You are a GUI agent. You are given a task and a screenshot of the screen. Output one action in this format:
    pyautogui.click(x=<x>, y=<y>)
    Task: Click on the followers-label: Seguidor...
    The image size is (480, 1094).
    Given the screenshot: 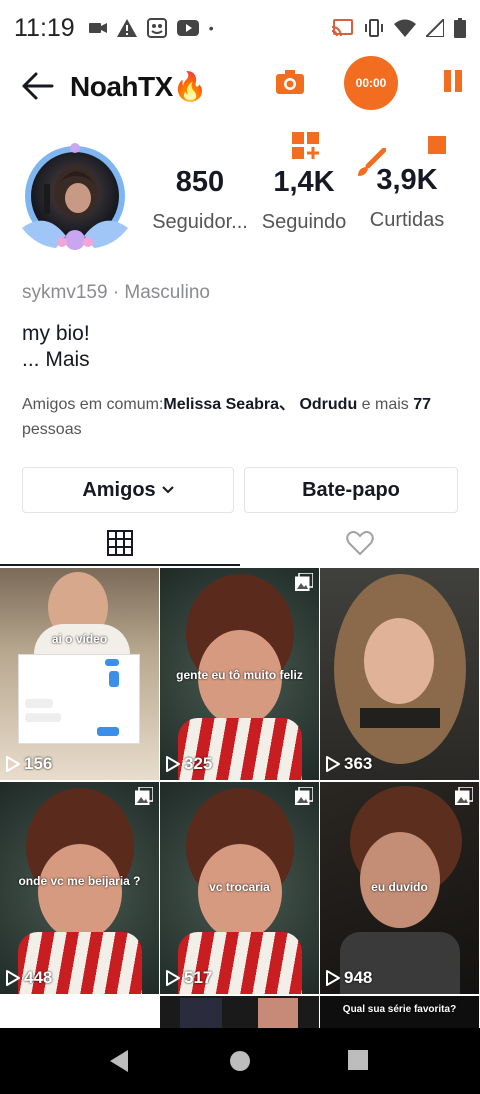 What is the action you would take?
    pyautogui.click(x=200, y=222)
    